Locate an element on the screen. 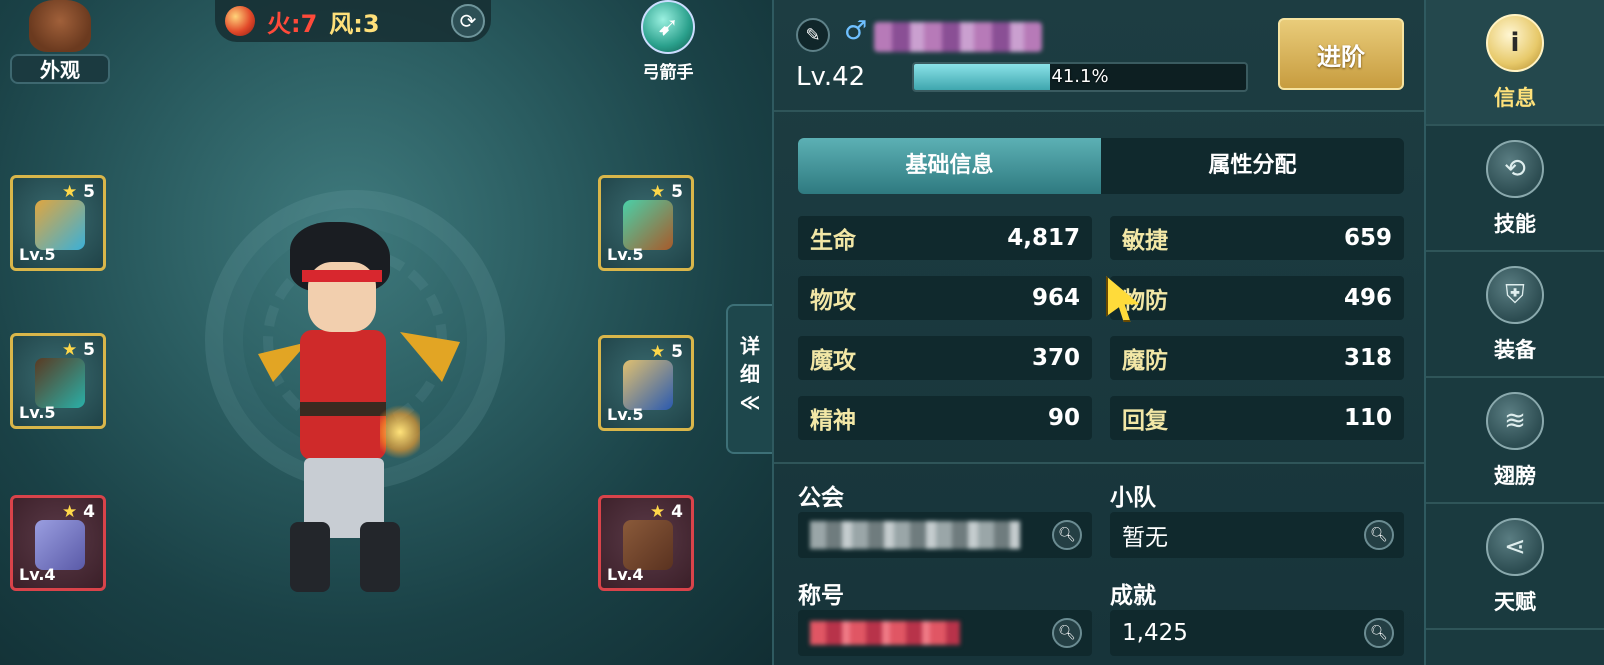 This screenshot has height=665, width=1604. guild-label: 公会 is located at coordinates (821, 498).